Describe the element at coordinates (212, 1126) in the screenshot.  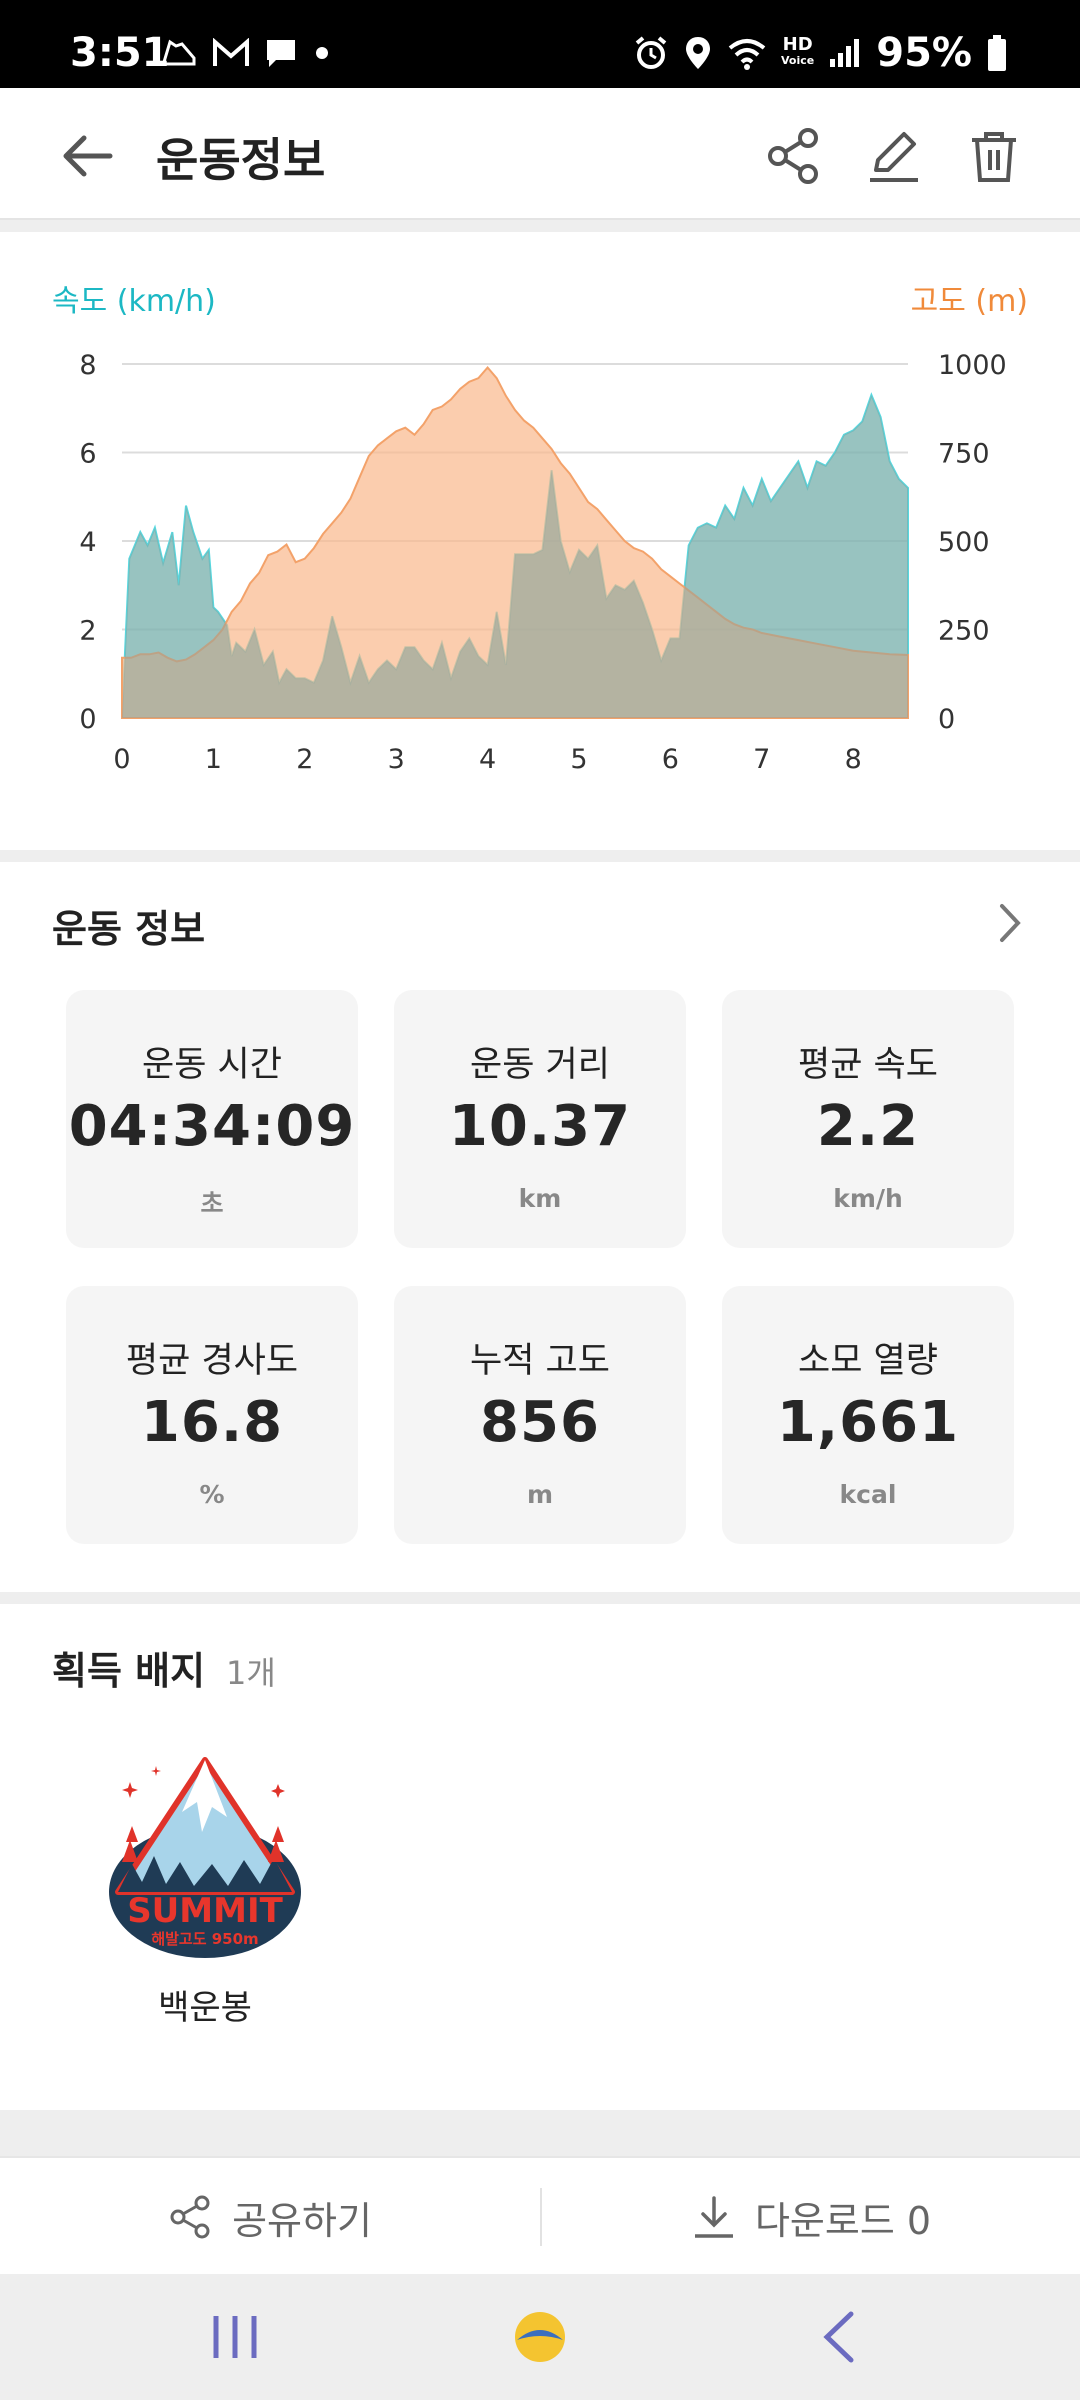
I see `stat-value: 04:34:09` at that location.